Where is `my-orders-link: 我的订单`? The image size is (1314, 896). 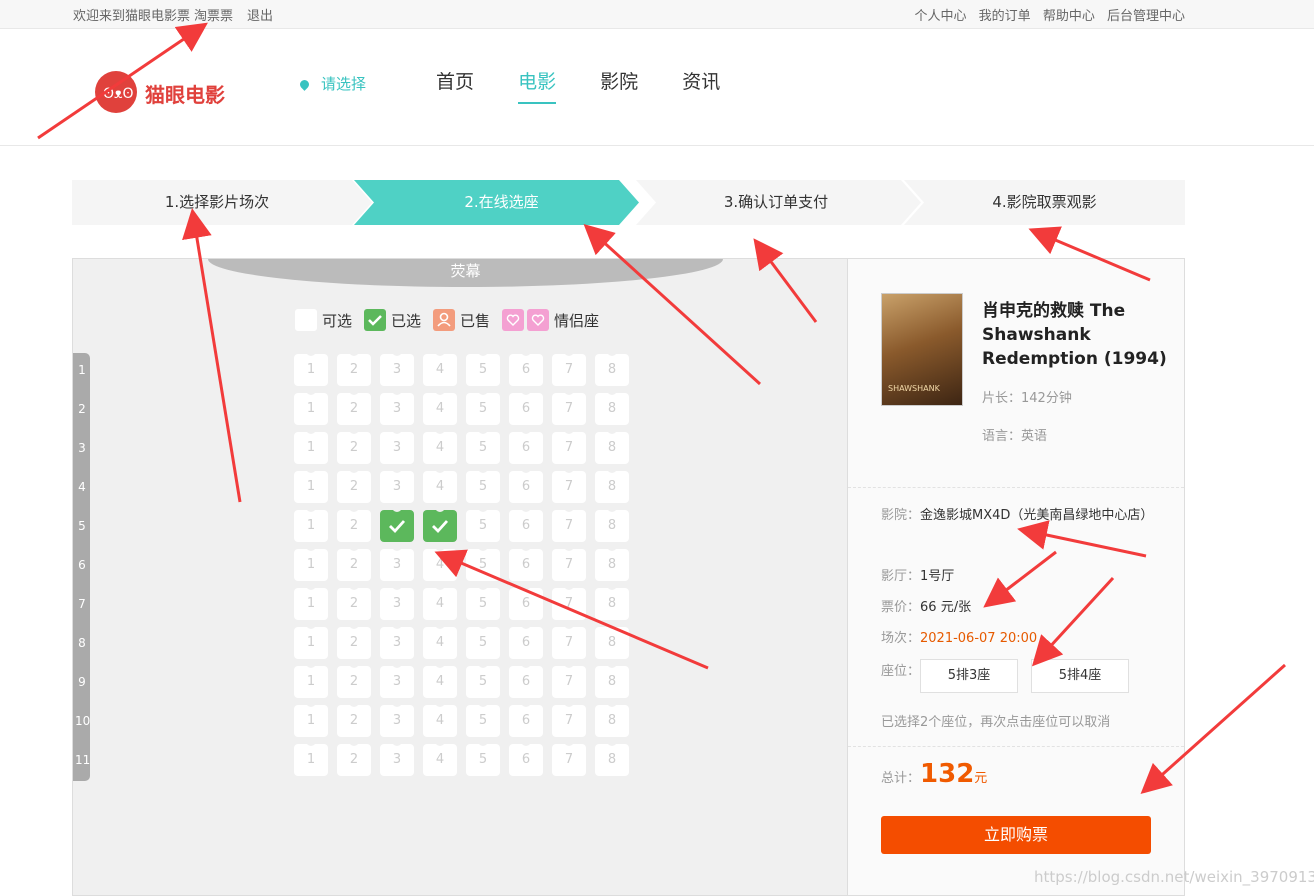 my-orders-link: 我的订单 is located at coordinates (1005, 16).